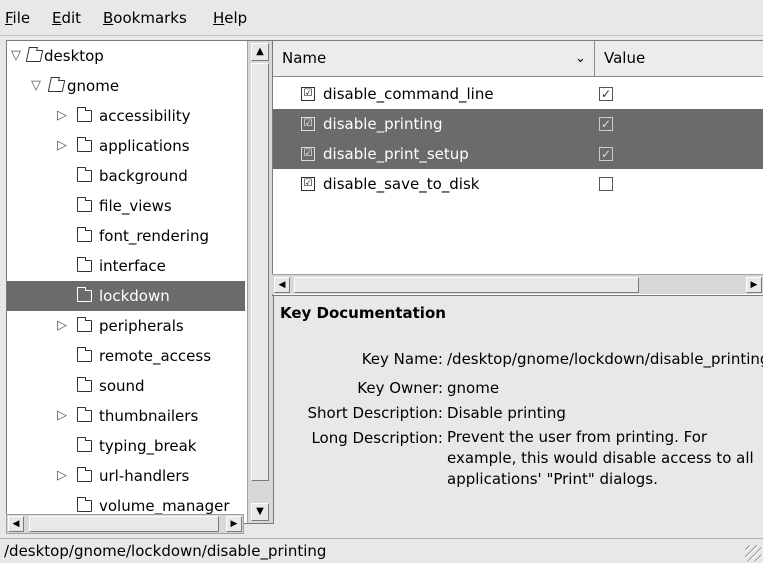  Describe the element at coordinates (402, 359) in the screenshot. I see `key-name-label: Key Name:` at that location.